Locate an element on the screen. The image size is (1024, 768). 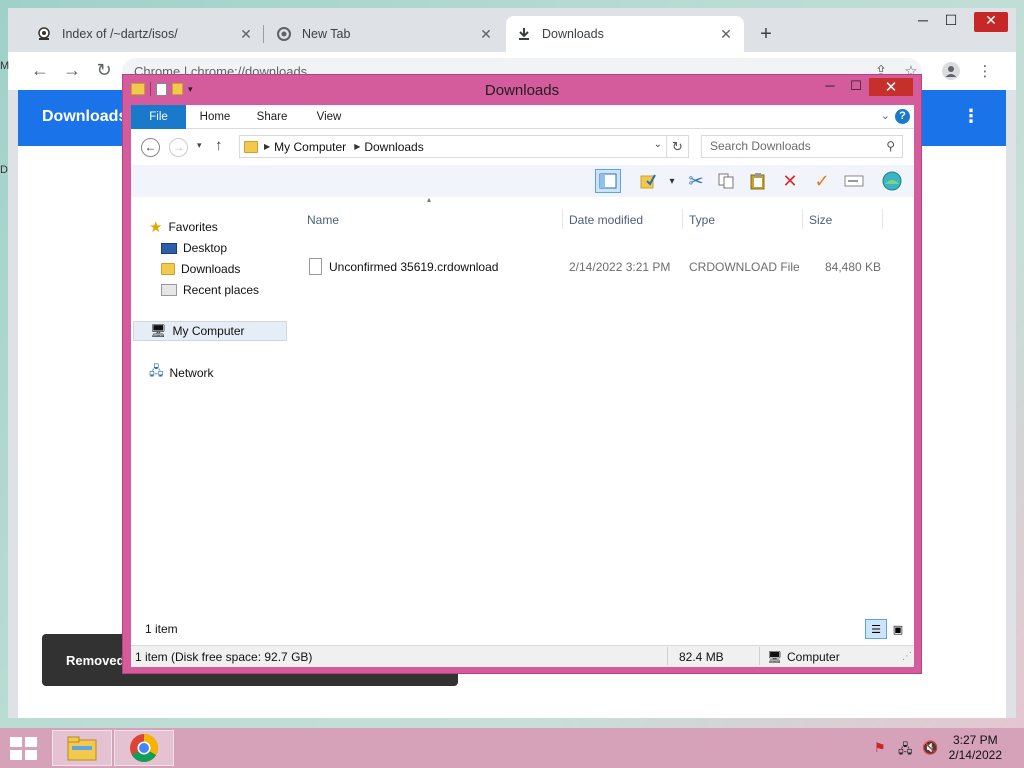
action-center-flag-icon: ⚑ is located at coordinates (880, 748).